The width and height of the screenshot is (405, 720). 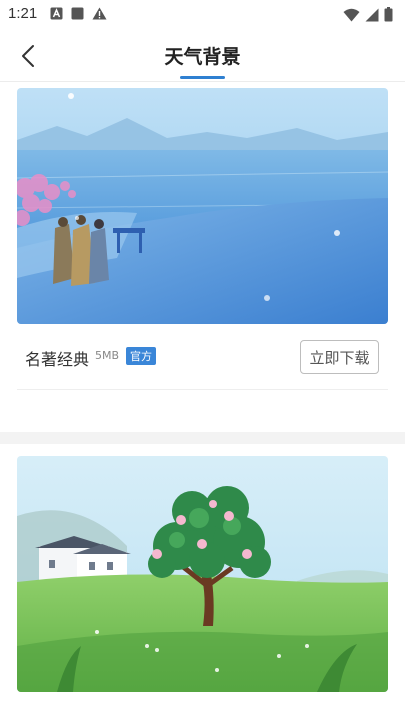 I want to click on square-notification-icon, so click(x=77, y=13).